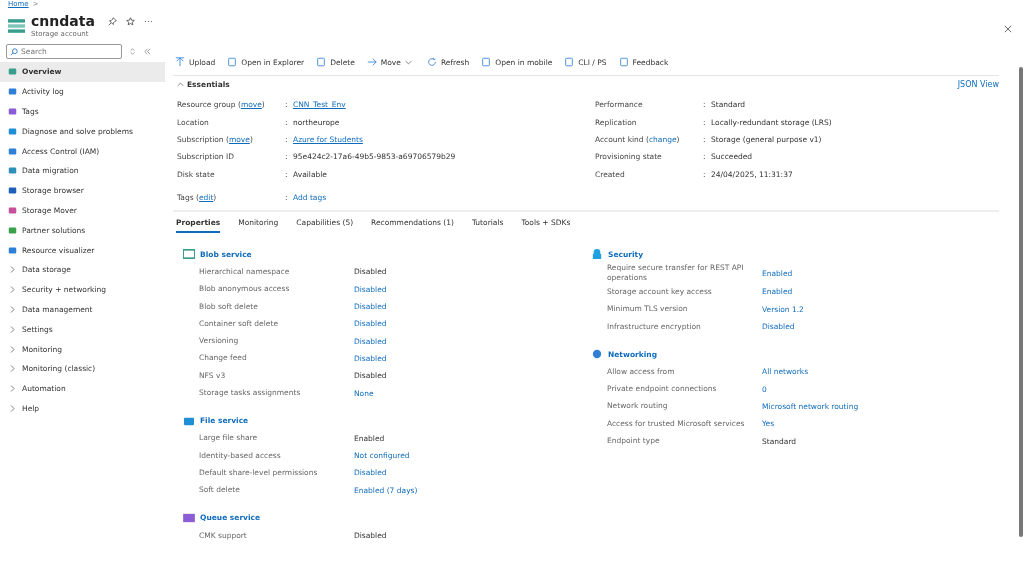  Describe the element at coordinates (16, 26) in the screenshot. I see `storage-icon` at that location.